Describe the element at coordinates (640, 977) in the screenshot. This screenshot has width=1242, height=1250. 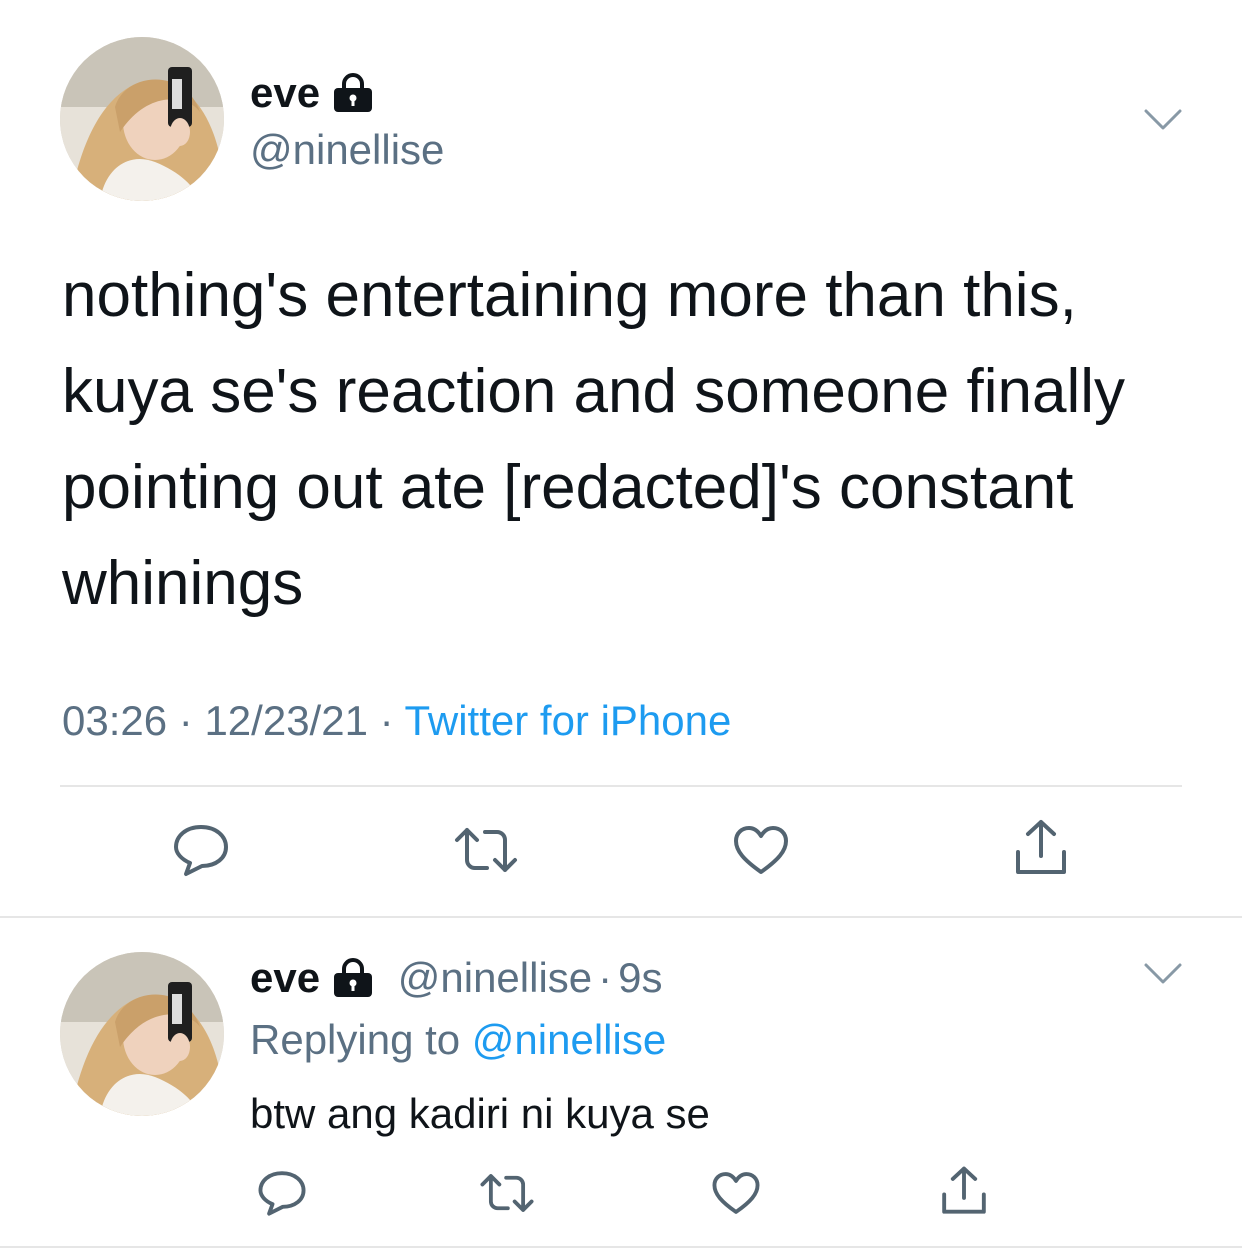
I see `reply-age: 9s` at that location.